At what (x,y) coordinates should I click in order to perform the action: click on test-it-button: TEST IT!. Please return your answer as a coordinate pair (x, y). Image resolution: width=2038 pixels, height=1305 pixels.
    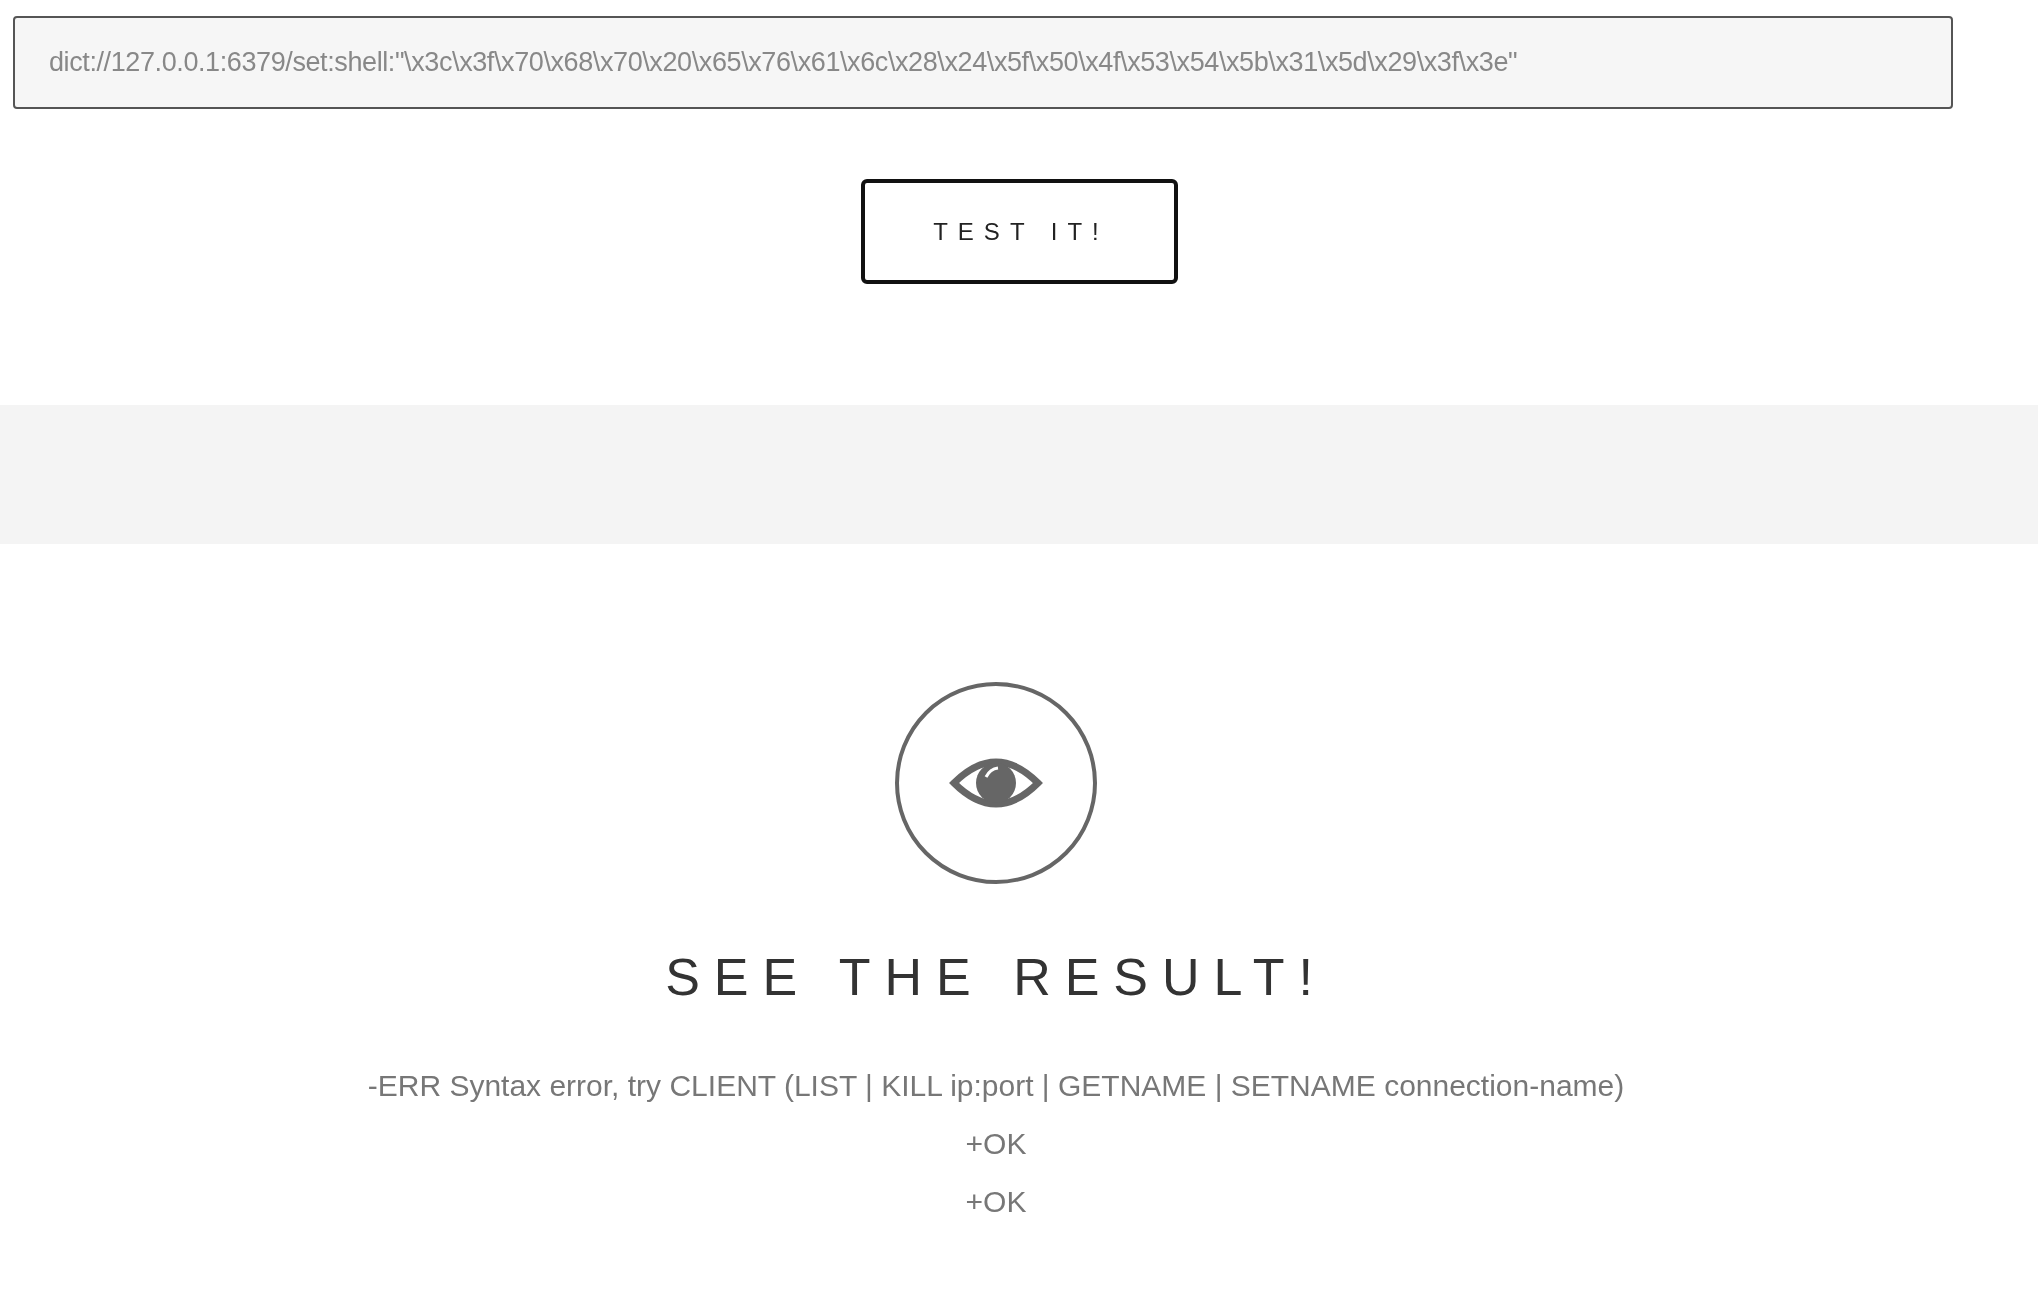
    Looking at the image, I should click on (1019, 231).